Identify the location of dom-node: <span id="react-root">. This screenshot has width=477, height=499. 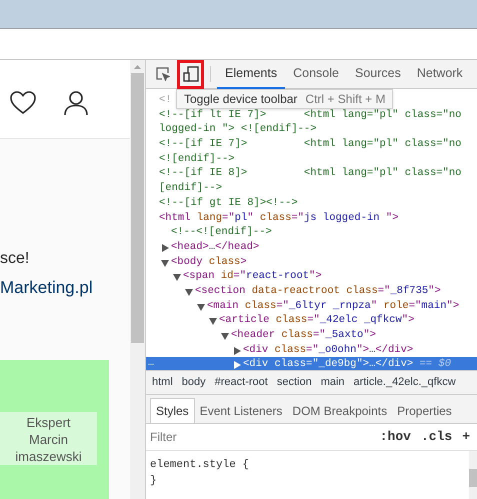
(252, 276).